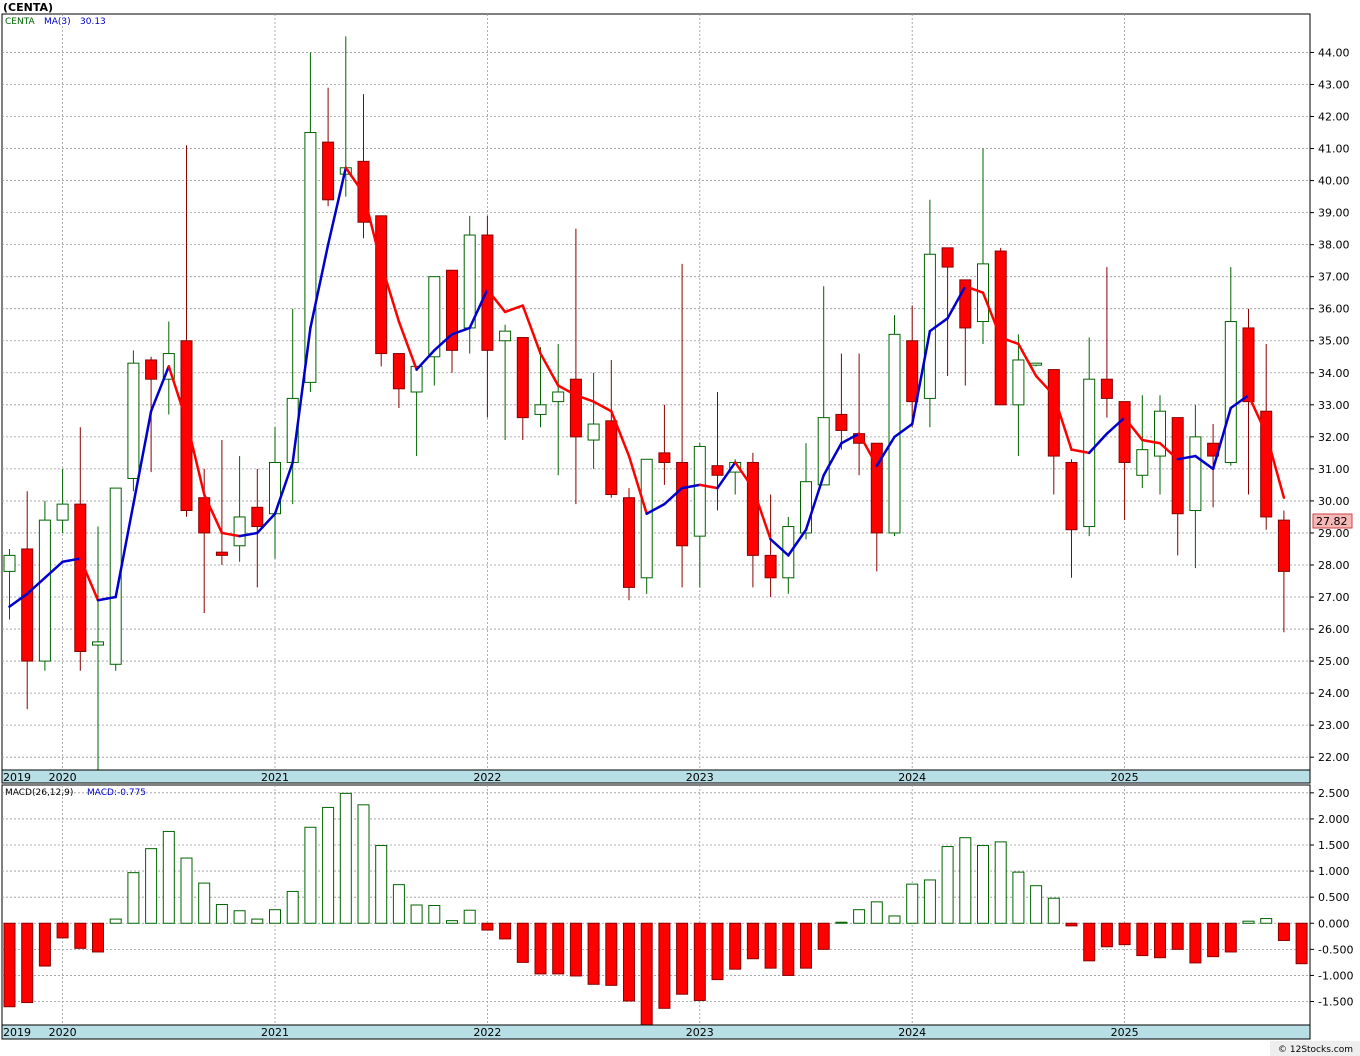 The width and height of the screenshot is (1360, 1056). I want to click on price-tick-label: 31.00, so click(1334, 469).